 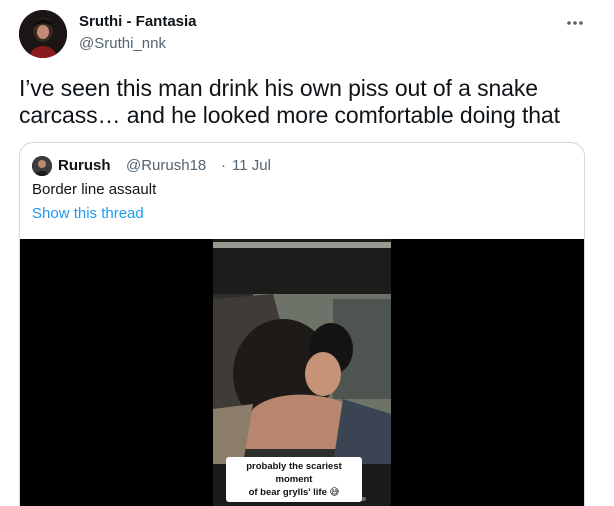 I want to click on author-avatar, so click(x=43, y=34).